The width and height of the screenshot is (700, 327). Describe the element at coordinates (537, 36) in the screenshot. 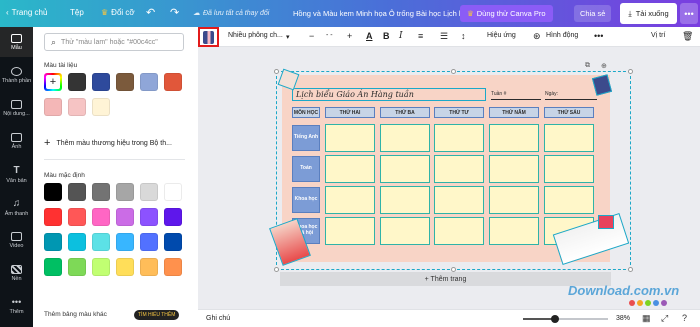

I see `animate-icon: ⊛` at that location.